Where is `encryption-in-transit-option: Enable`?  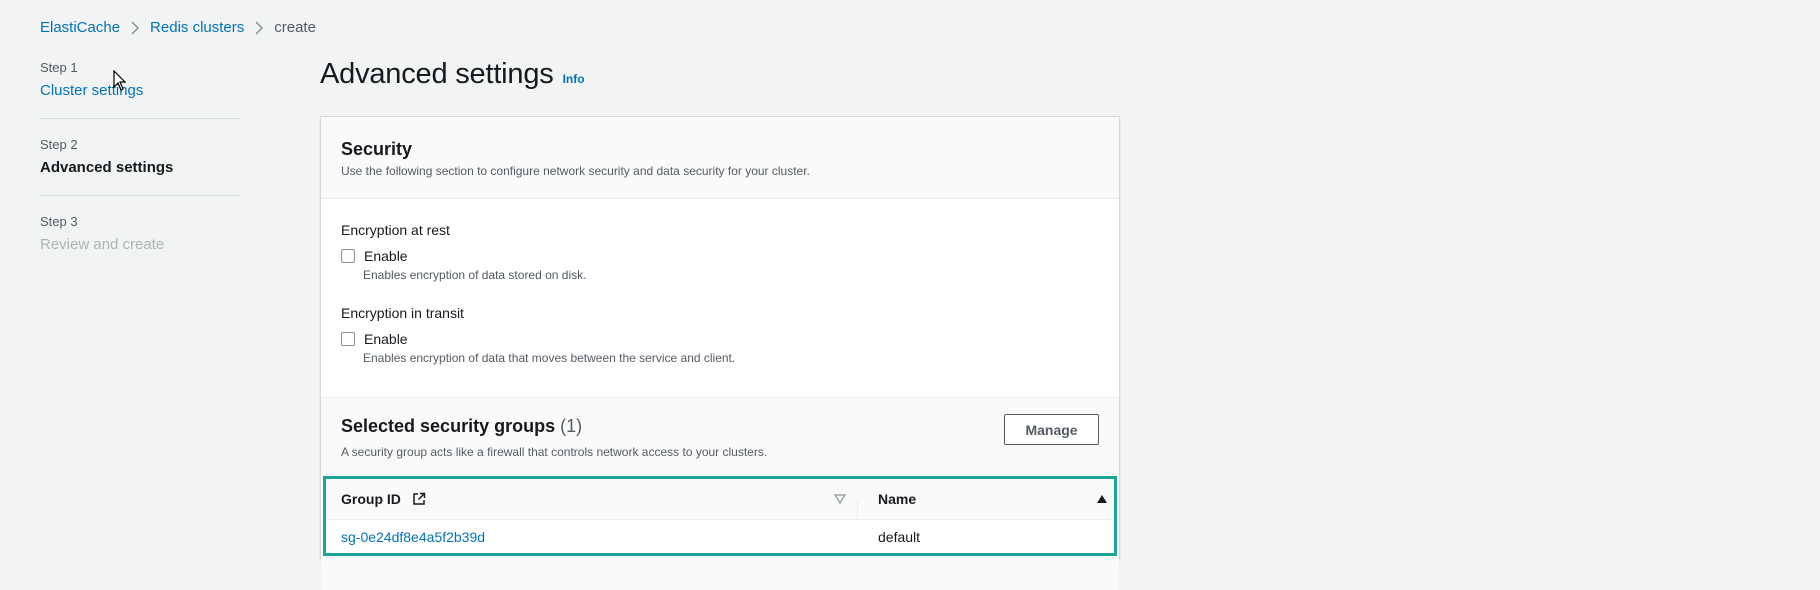
encryption-in-transit-option: Enable is located at coordinates (720, 339).